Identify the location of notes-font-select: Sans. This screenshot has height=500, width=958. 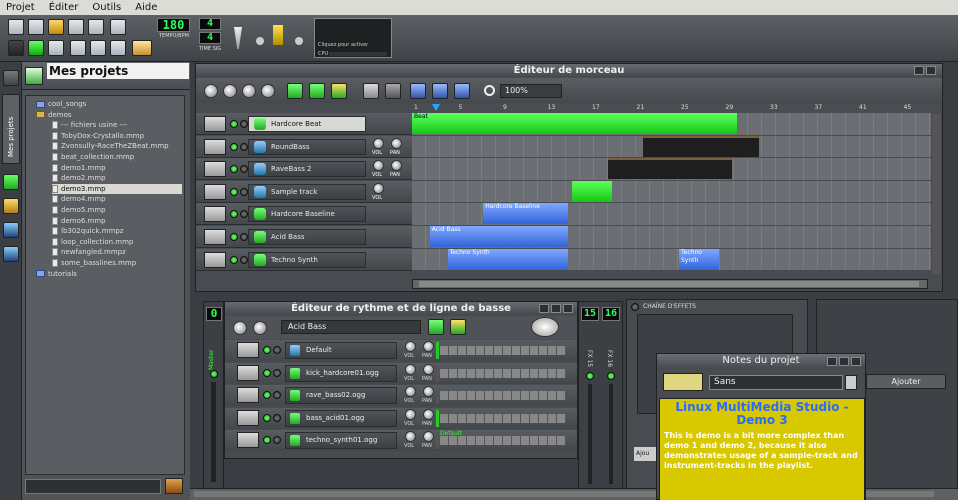
(776, 382).